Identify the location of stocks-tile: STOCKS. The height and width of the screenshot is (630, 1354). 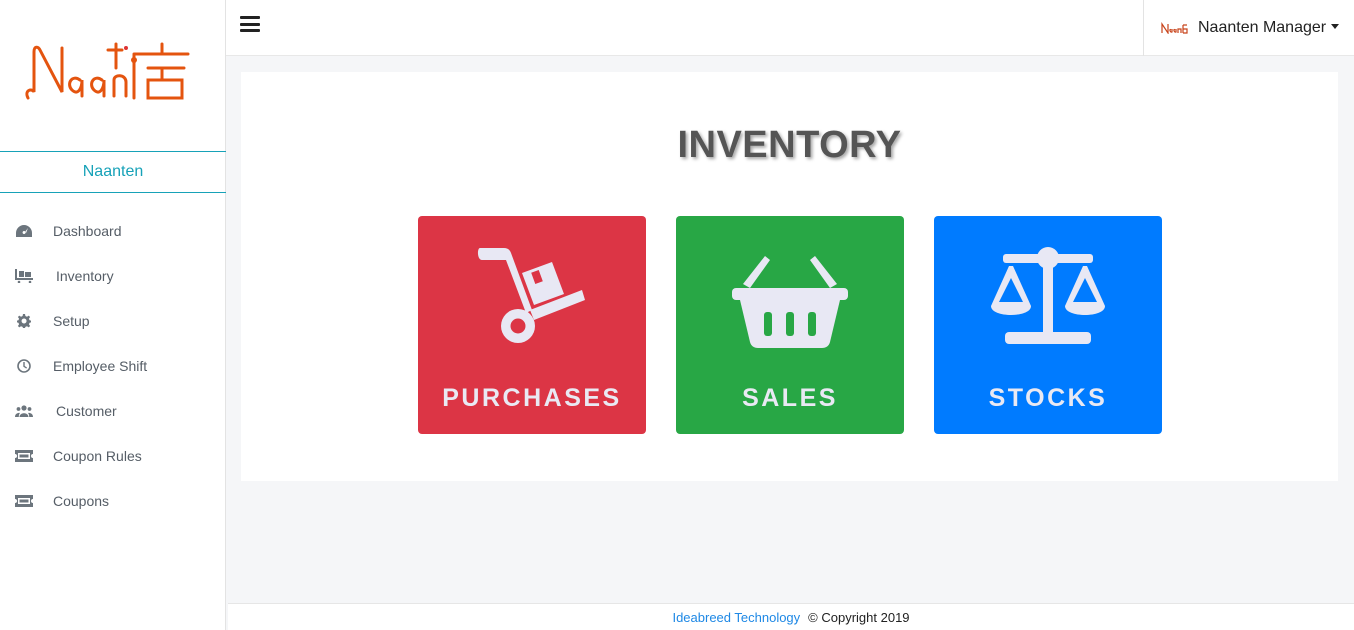
(1048, 325).